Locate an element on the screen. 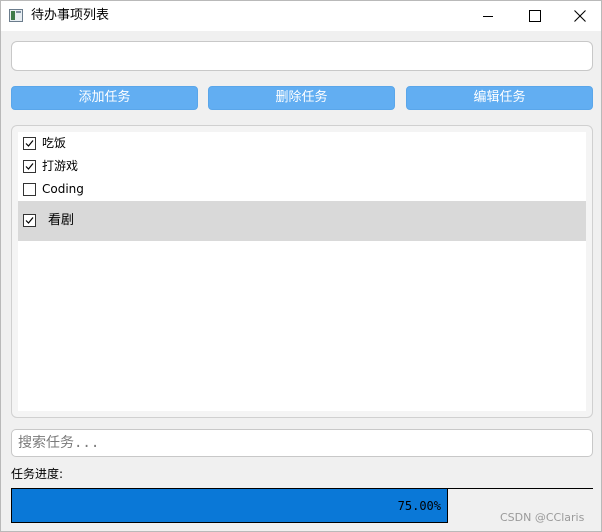 The image size is (602, 532). maximize-button is located at coordinates (534, 16).